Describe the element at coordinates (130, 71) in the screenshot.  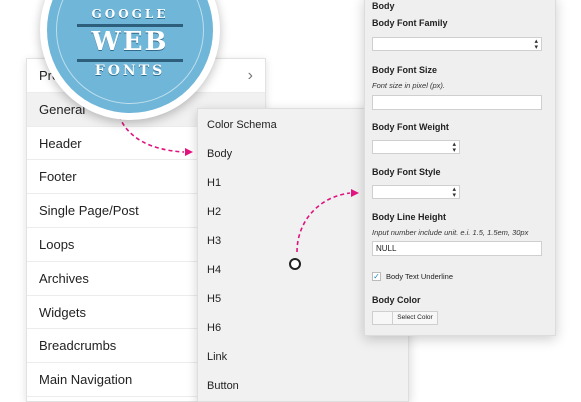
I see `badge-line-3: FONTS` at that location.